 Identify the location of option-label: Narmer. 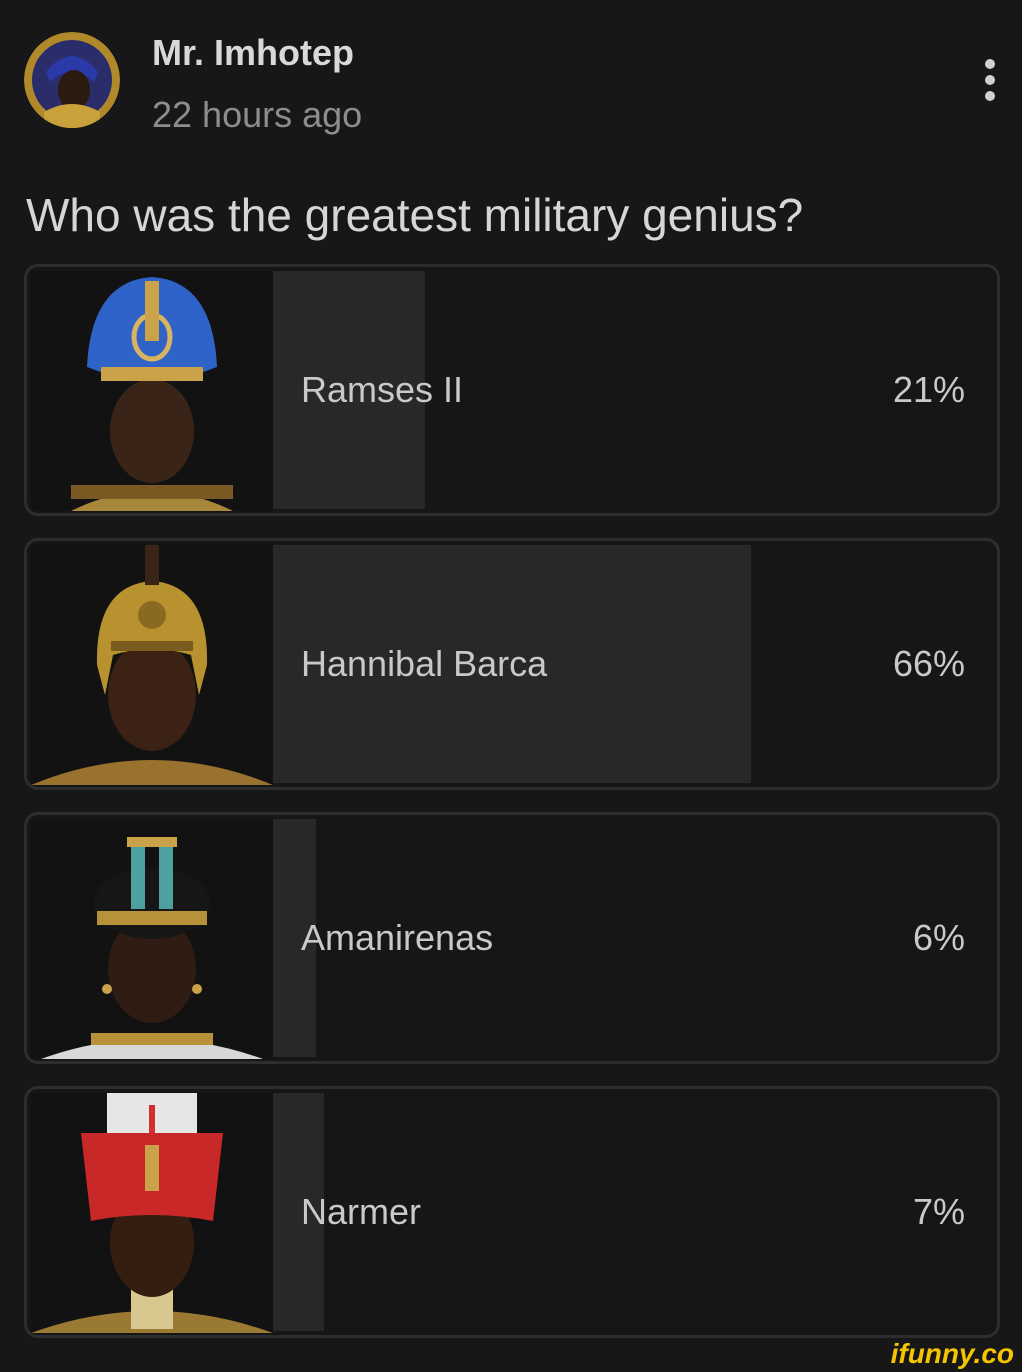
(361, 1211).